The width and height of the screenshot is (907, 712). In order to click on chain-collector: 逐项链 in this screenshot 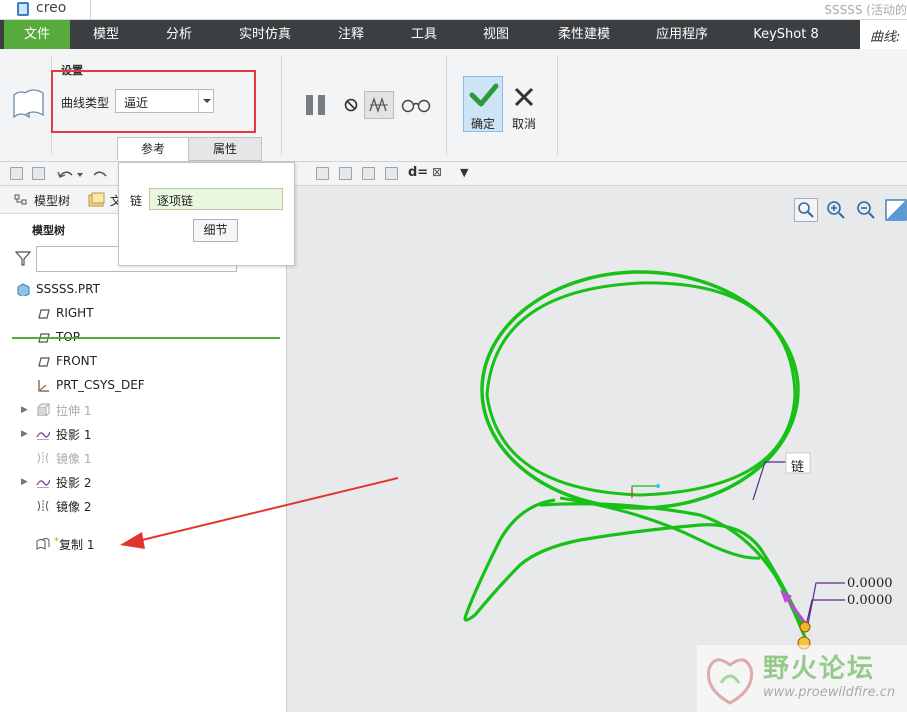, I will do `click(216, 199)`.